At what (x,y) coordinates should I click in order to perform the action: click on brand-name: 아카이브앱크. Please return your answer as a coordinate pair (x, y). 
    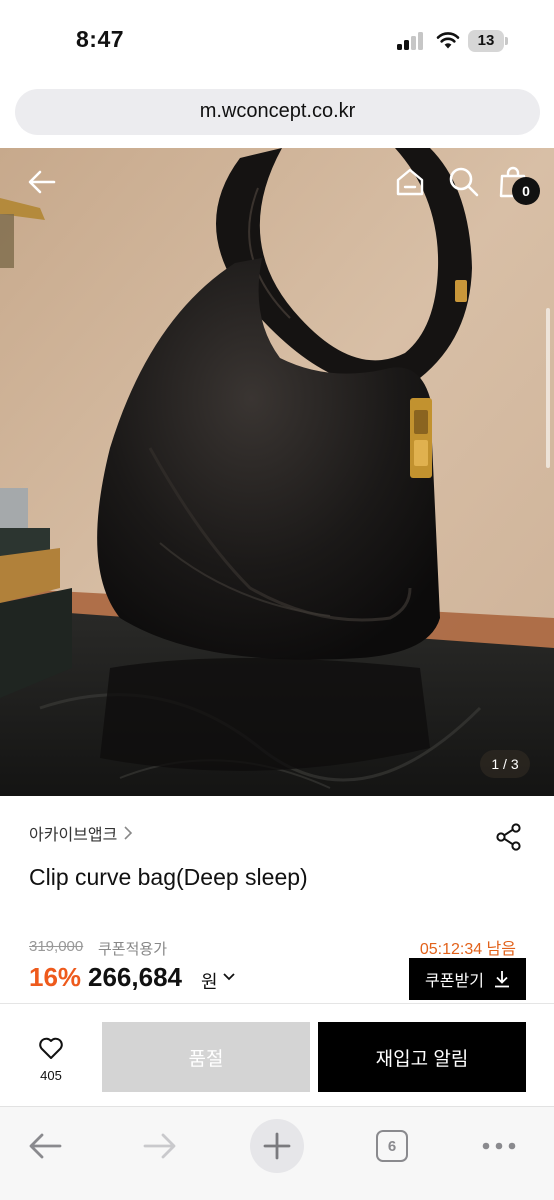
    Looking at the image, I should click on (73, 835).